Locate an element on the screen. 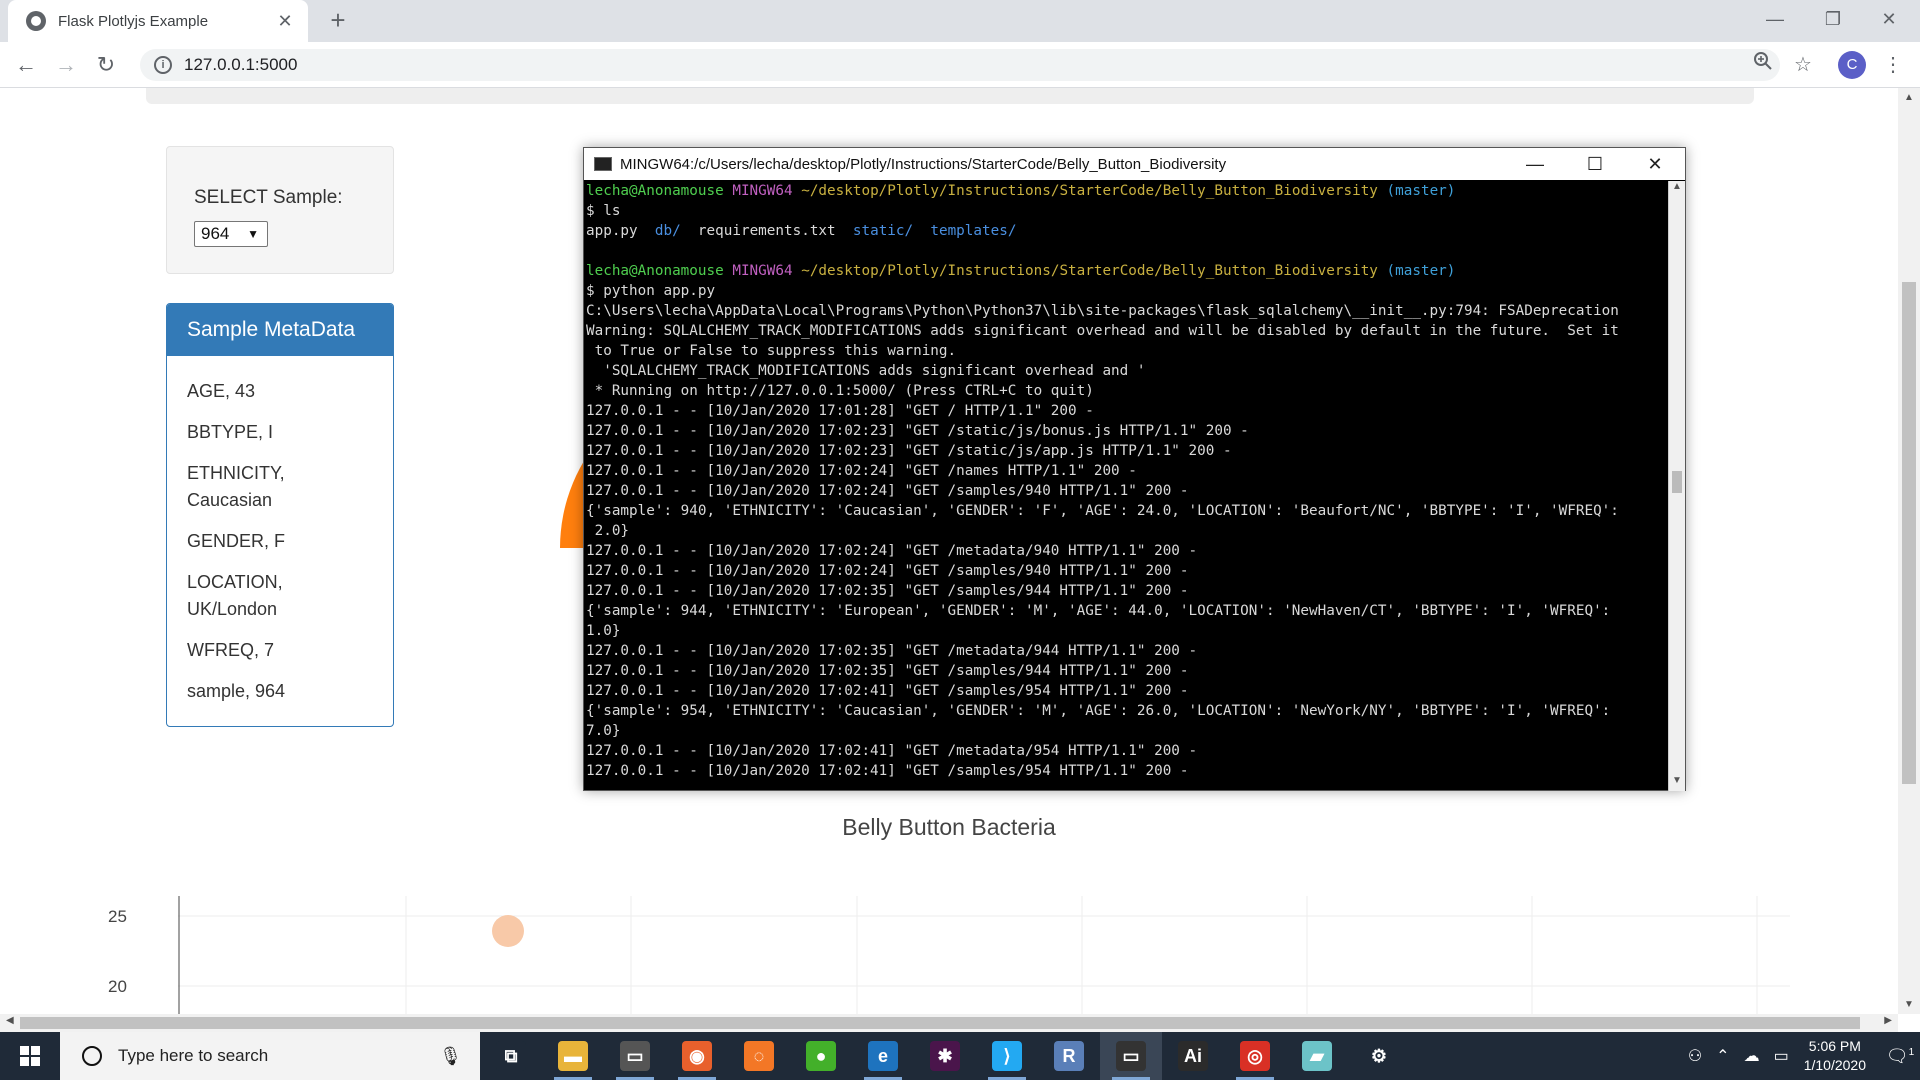  taskbar-app-task-view: ⧉ is located at coordinates (511, 1056).